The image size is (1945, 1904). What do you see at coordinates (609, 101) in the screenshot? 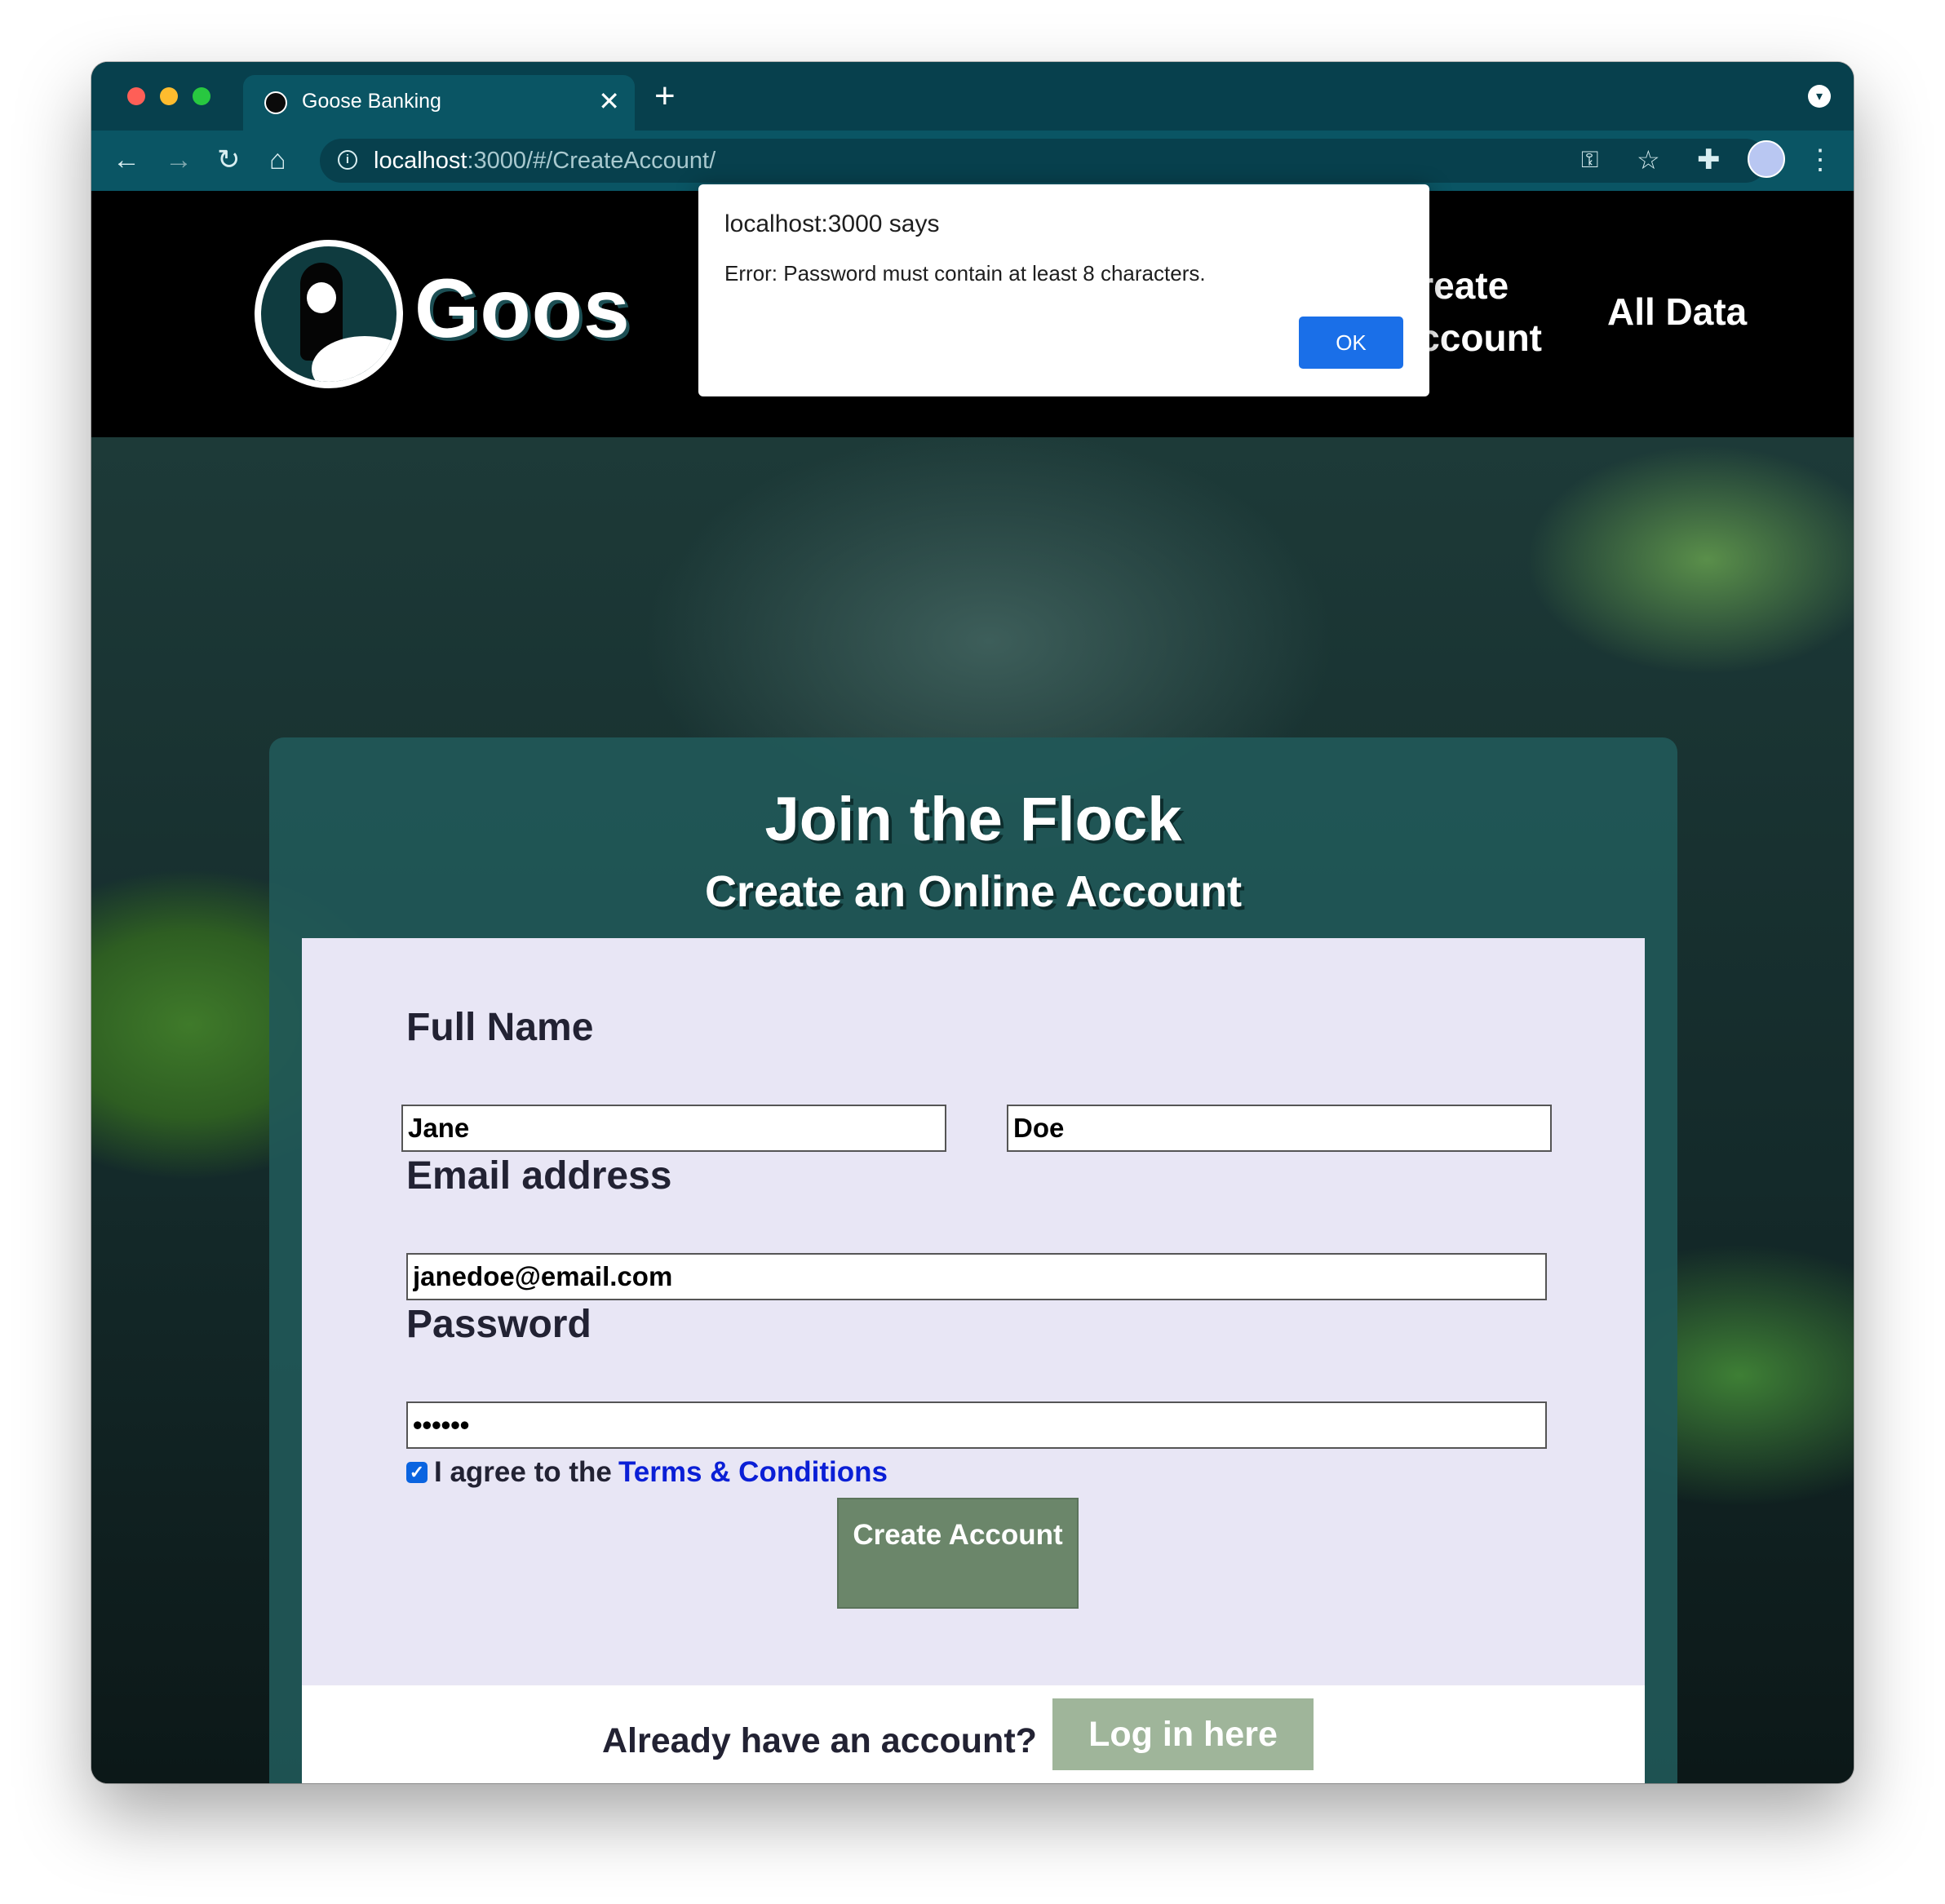
I see `tab-close-icon: ✕` at bounding box center [609, 101].